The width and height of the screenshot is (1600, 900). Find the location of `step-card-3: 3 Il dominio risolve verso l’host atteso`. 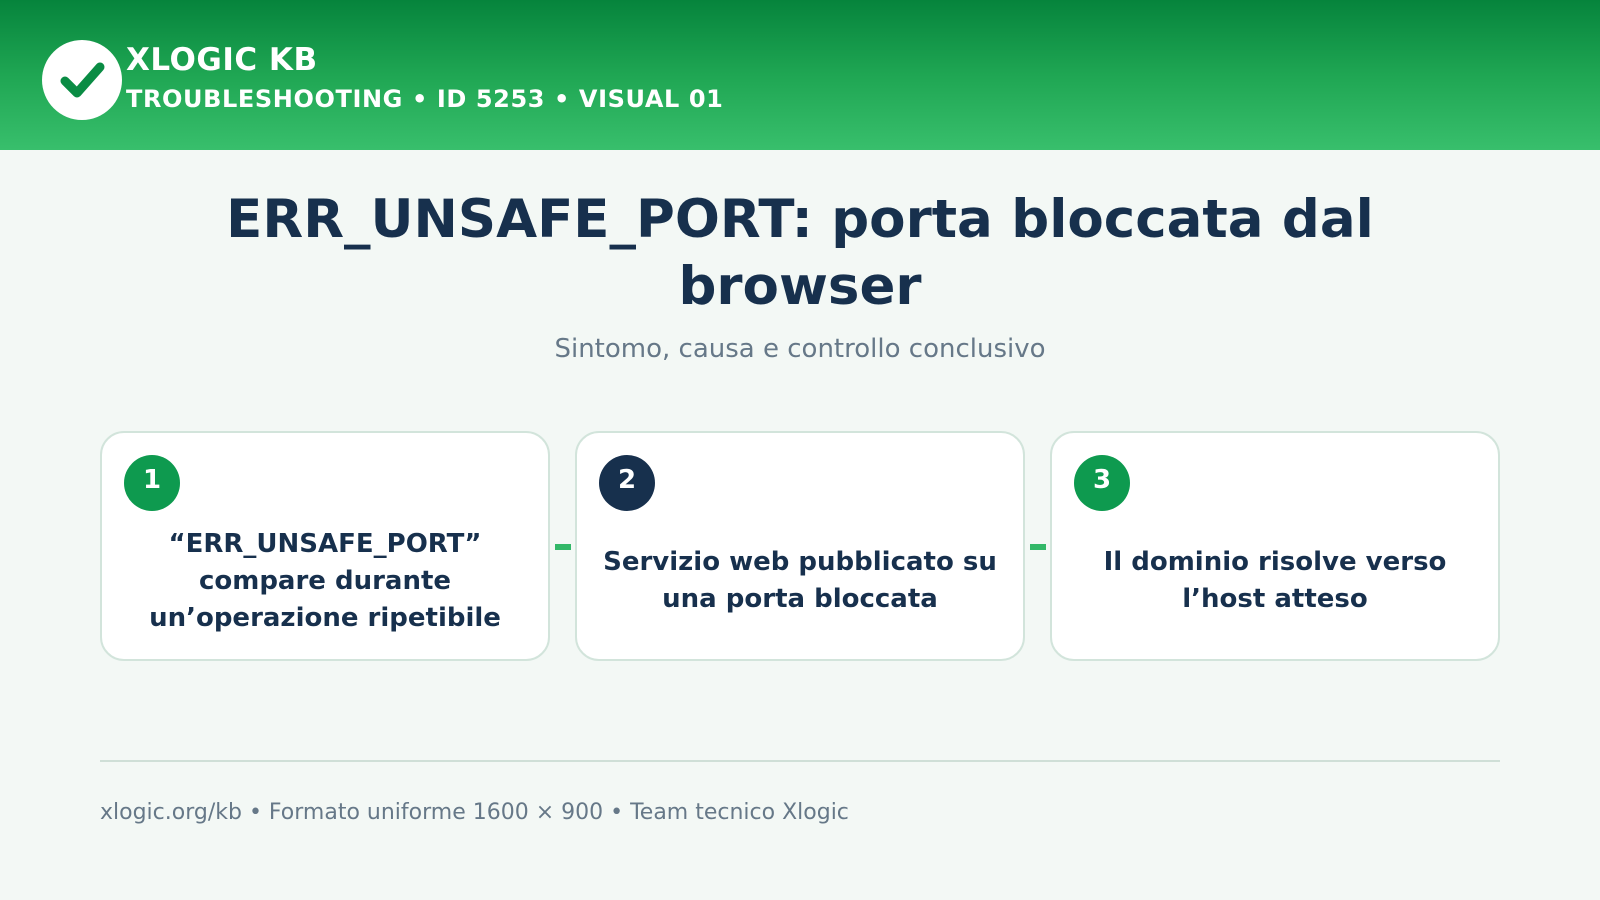

step-card-3: 3 Il dominio risolve verso l’host atteso is located at coordinates (1275, 546).